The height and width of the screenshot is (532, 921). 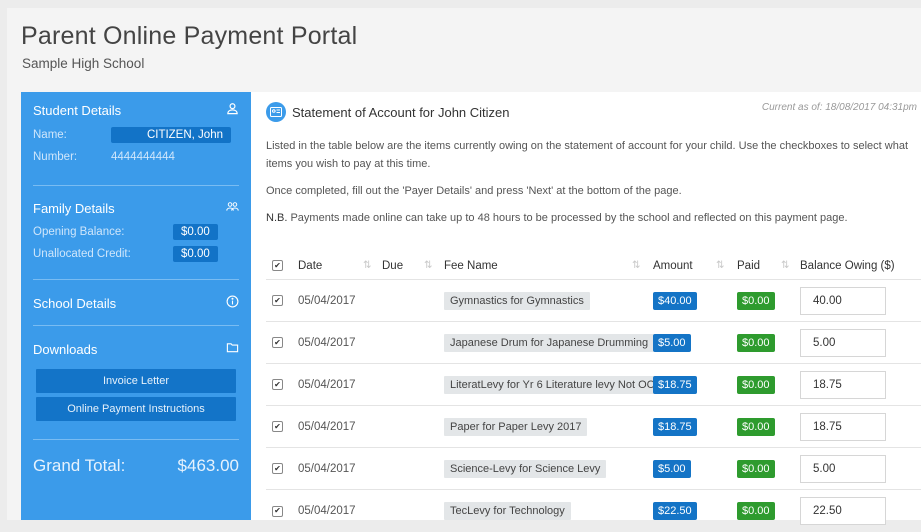 I want to click on row-amount: $22.50, so click(x=675, y=511).